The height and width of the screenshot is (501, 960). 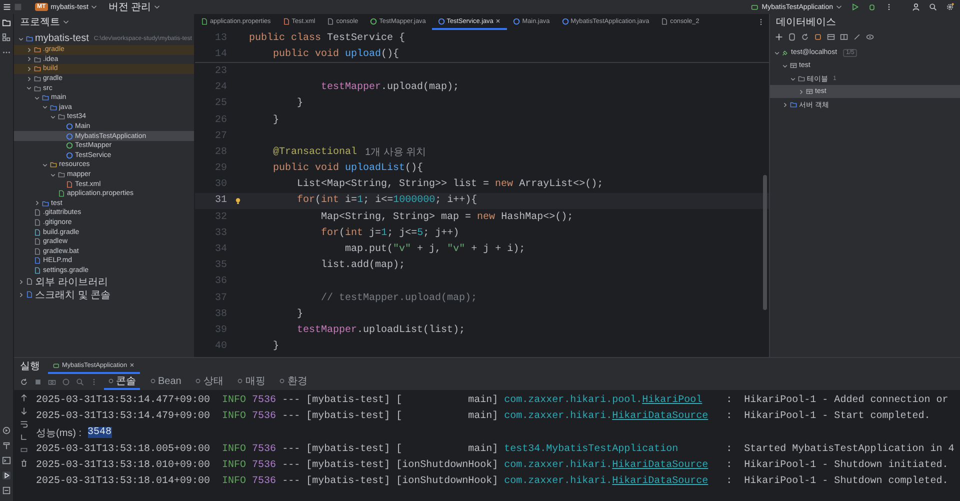 What do you see at coordinates (123, 400) in the screenshot?
I see `log-timestamp: 2025-03-31T13:53:14.477+09:00` at bounding box center [123, 400].